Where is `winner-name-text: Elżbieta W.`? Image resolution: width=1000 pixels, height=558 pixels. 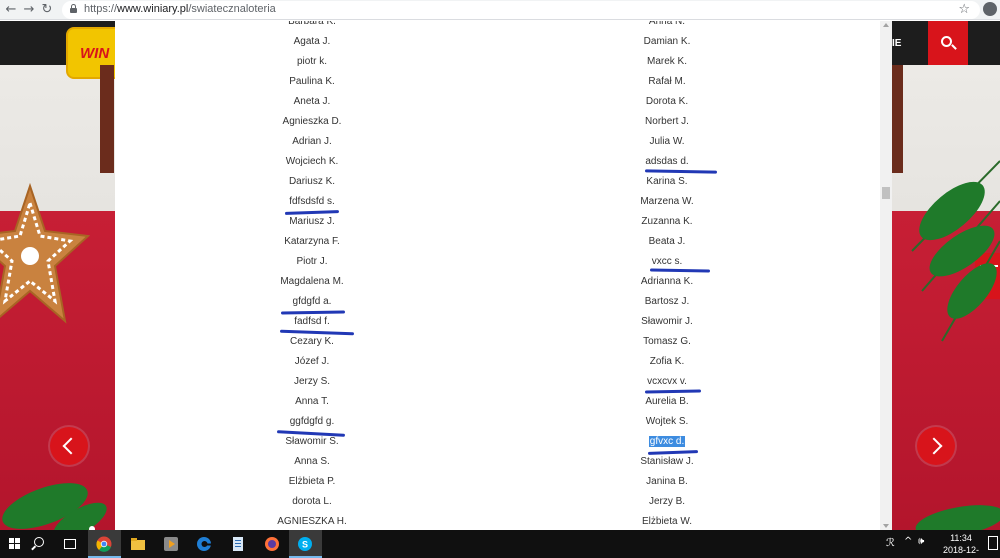
winner-name-text: Elżbieta W. is located at coordinates (667, 521).